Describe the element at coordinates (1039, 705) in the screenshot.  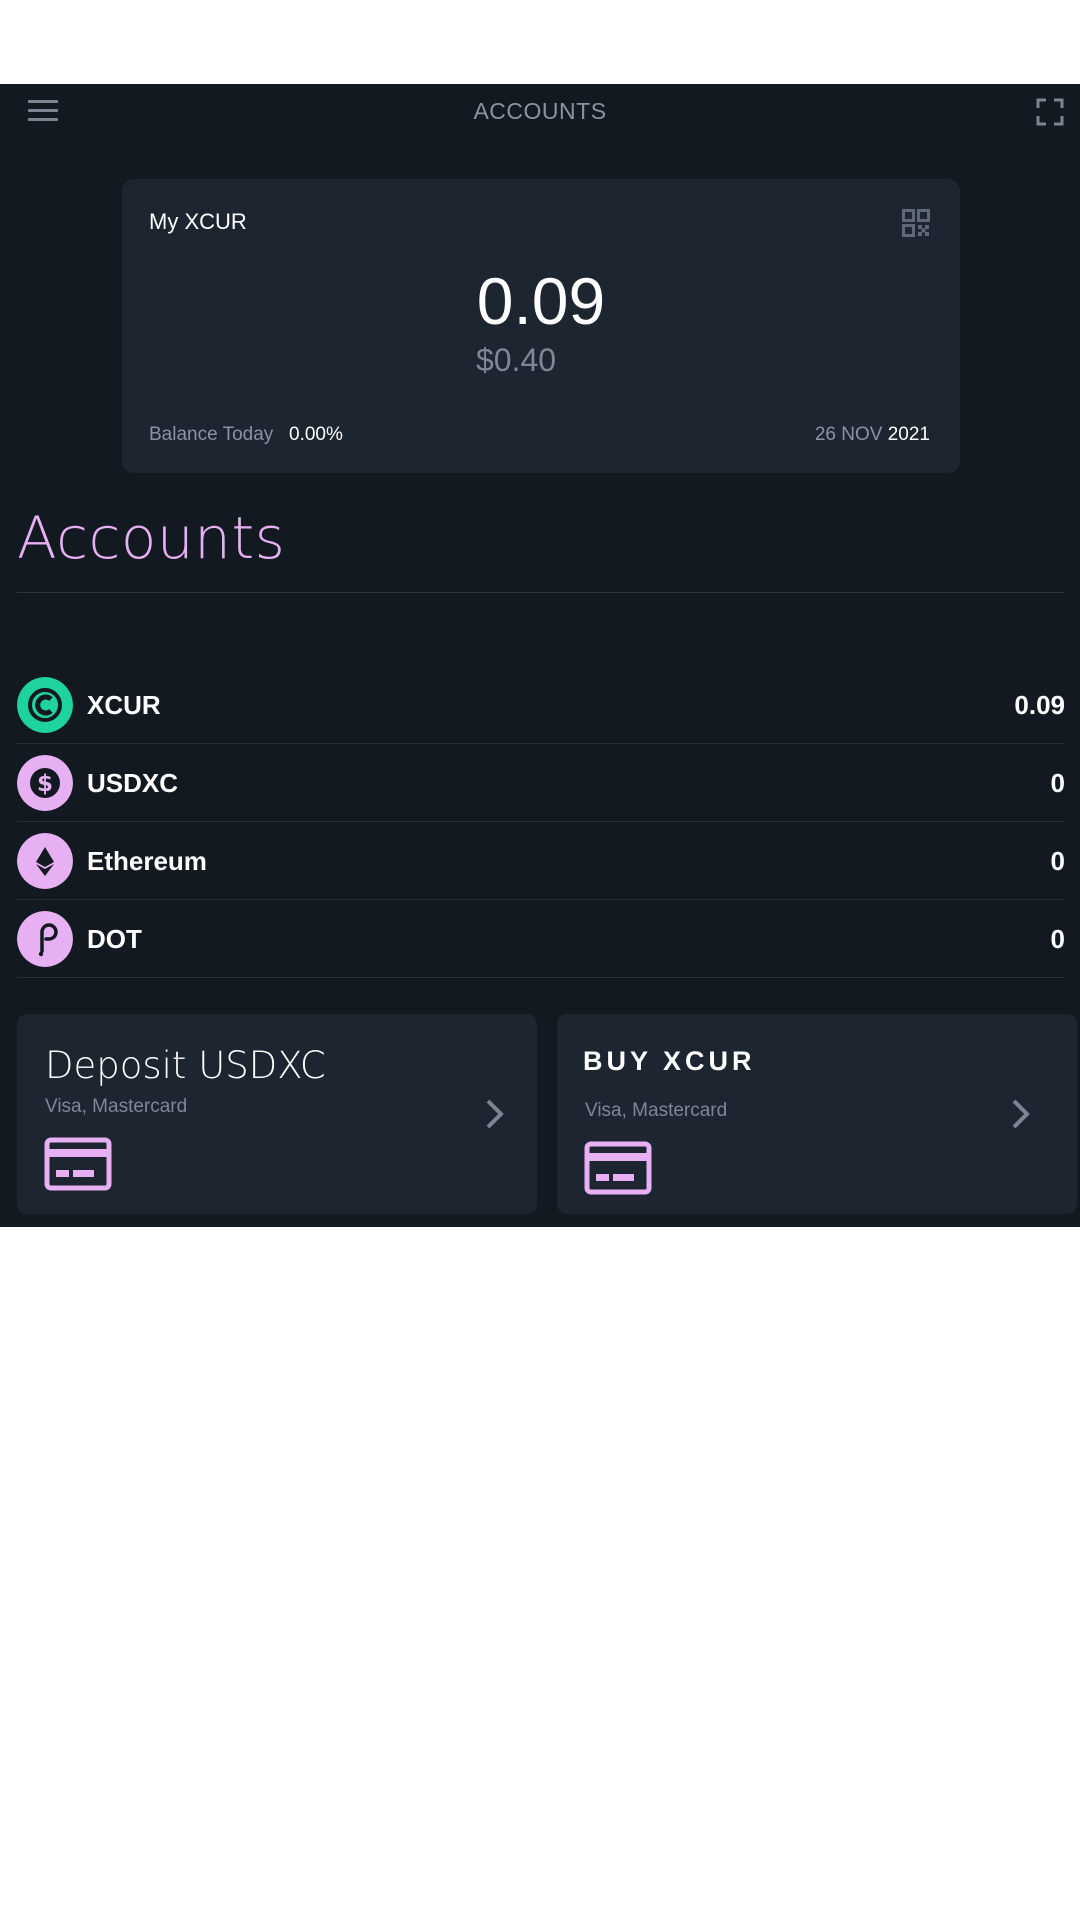
I see `account-value: 0.09` at that location.